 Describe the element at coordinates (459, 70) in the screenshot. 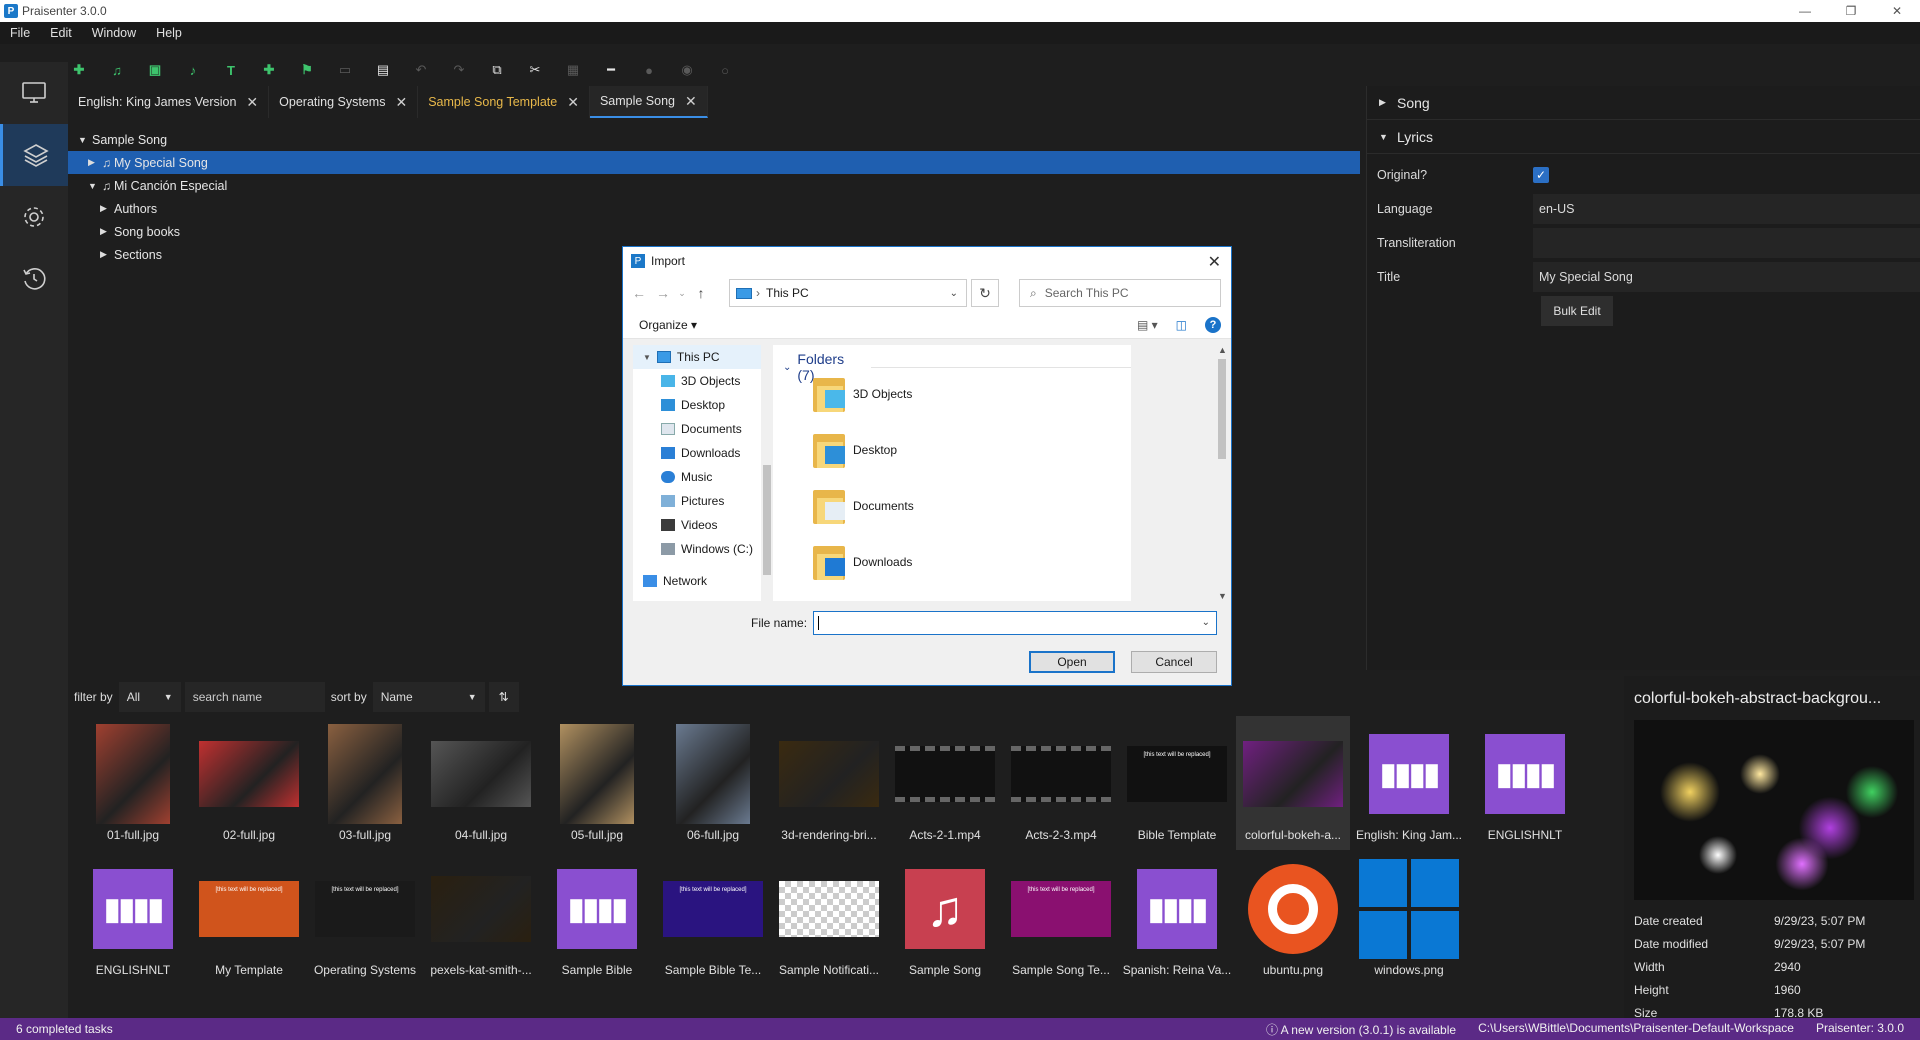

I see `redo-icon: ↷` at that location.